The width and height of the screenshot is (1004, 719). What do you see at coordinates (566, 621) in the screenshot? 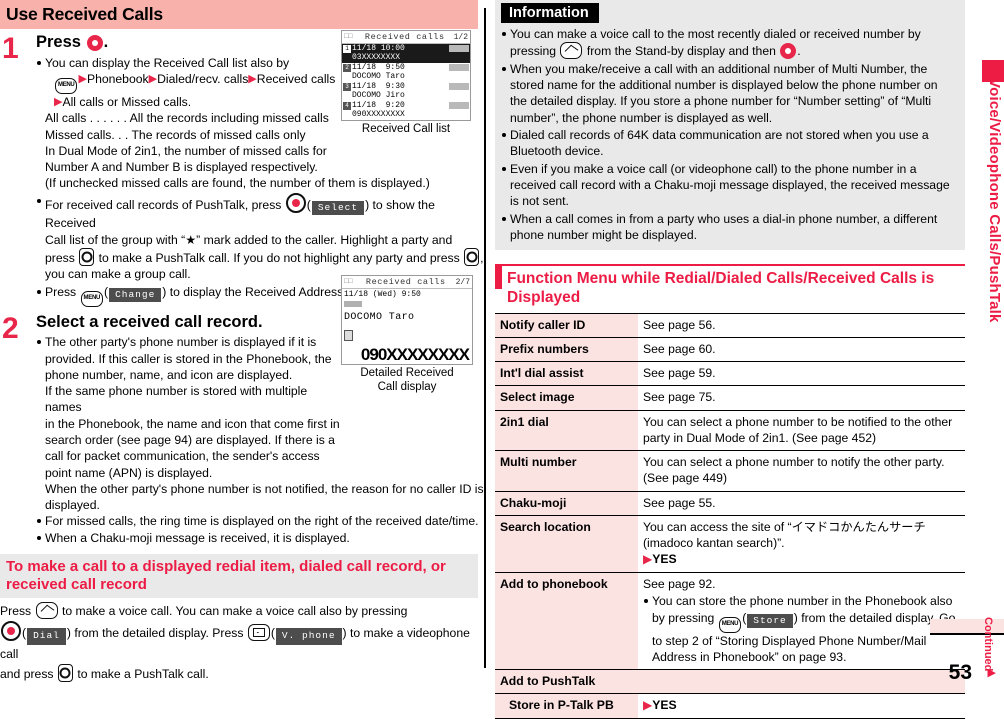
I see `menu-key: Add to phonebook` at bounding box center [566, 621].